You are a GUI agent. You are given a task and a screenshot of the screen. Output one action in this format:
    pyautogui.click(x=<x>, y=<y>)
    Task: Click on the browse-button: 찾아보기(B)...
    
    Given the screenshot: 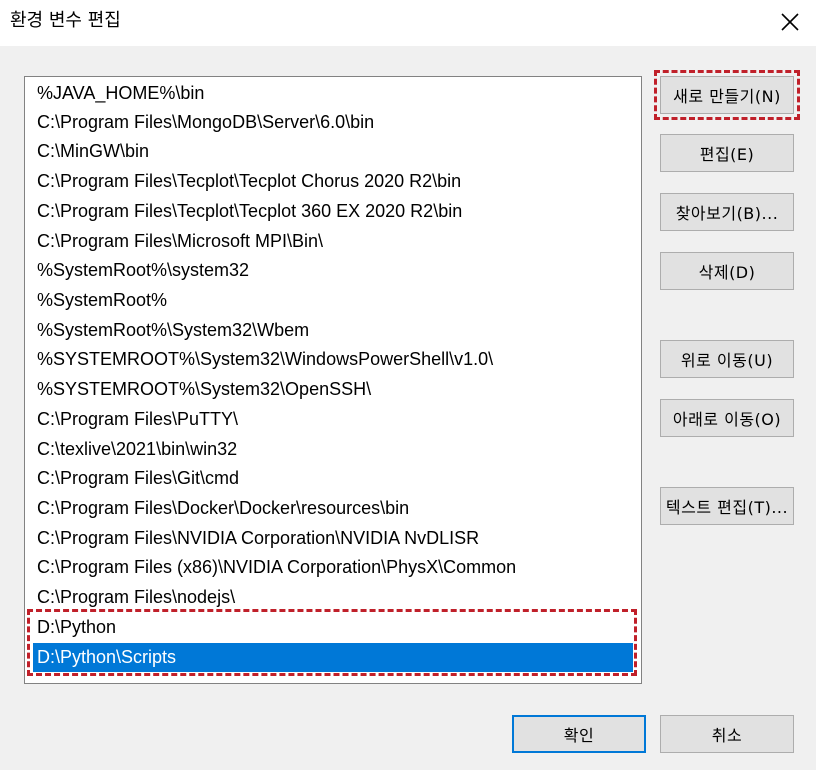 What is the action you would take?
    pyautogui.click(x=727, y=212)
    